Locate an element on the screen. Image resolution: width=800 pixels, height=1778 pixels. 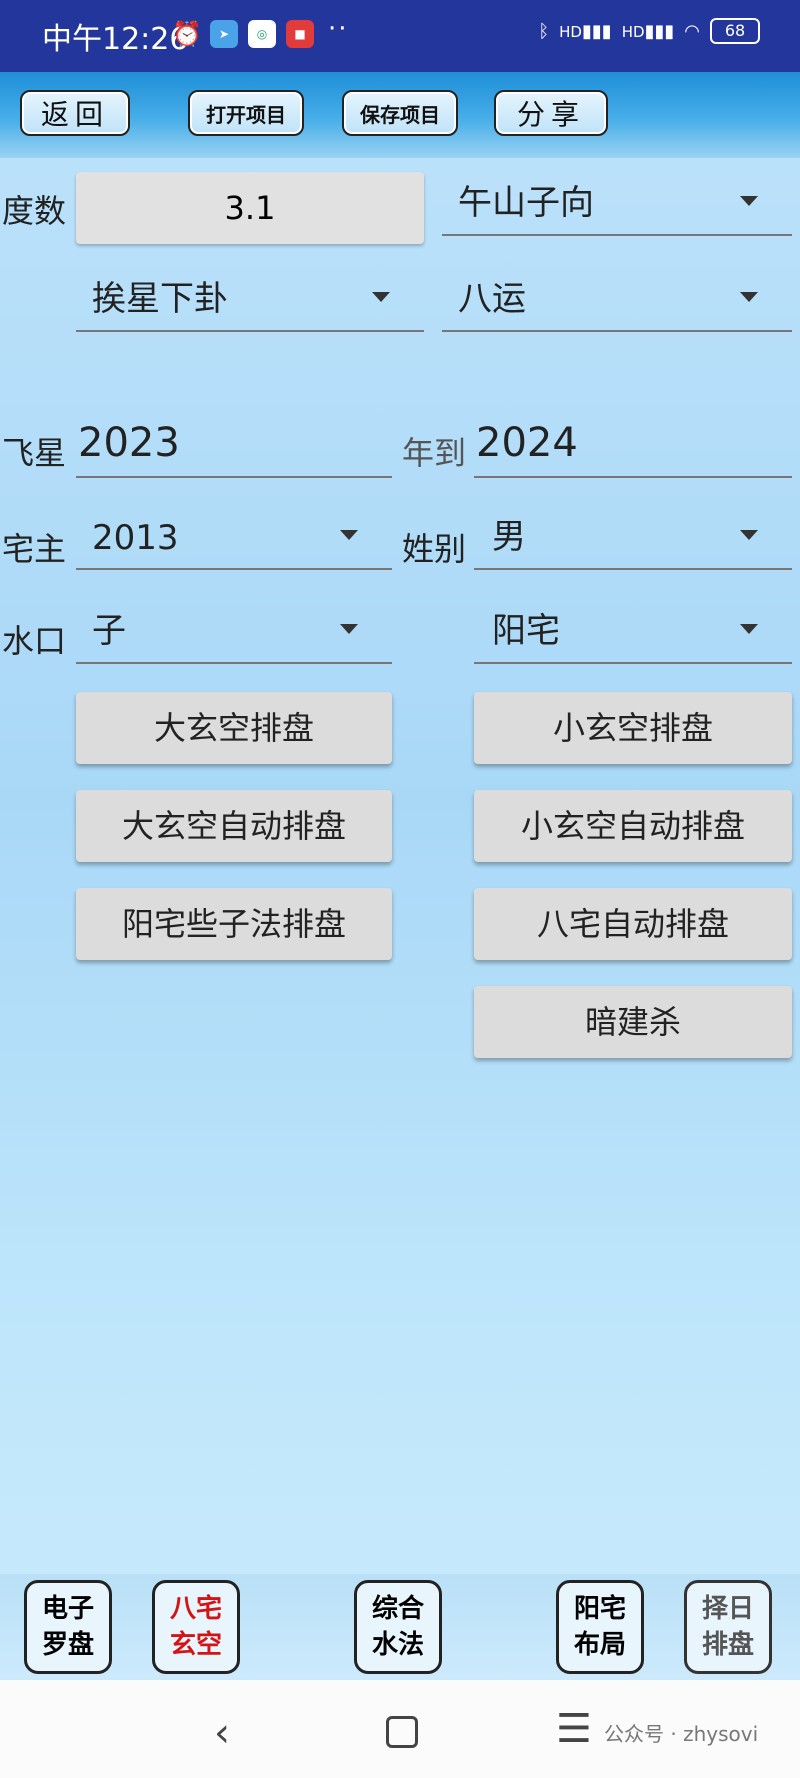
mountain-direction-select: 午山子向 is located at coordinates (617, 204).